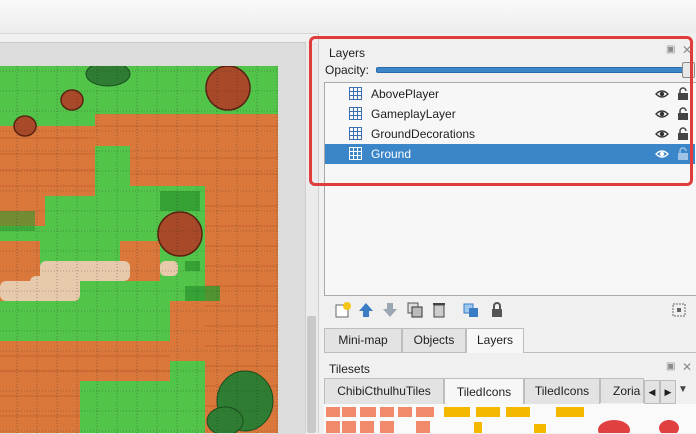 Image resolution: width=696 pixels, height=434 pixels. What do you see at coordinates (471, 310) in the screenshot?
I see `show-other-layers-icon` at bounding box center [471, 310].